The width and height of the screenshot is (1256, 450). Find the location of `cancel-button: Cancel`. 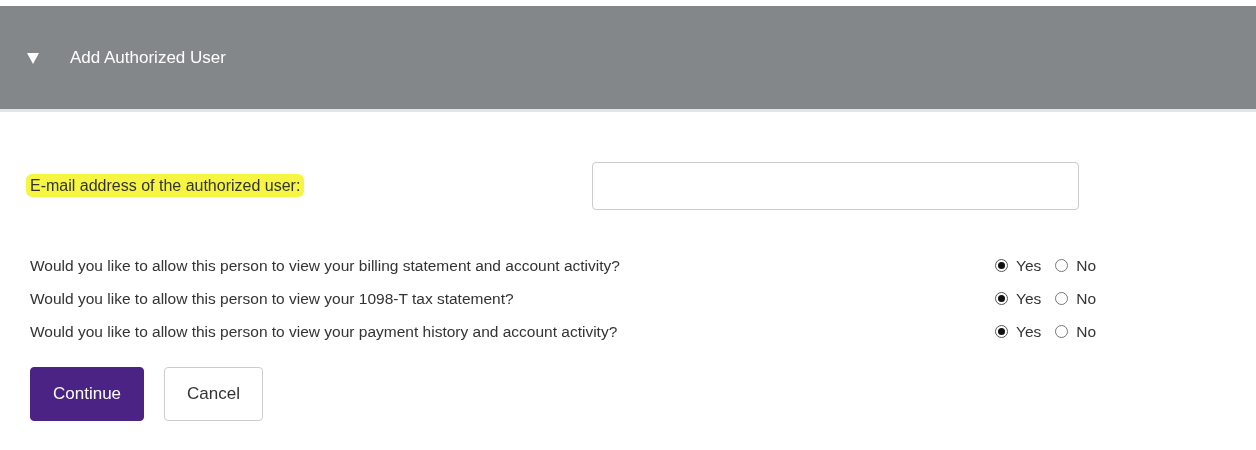

cancel-button: Cancel is located at coordinates (213, 394).